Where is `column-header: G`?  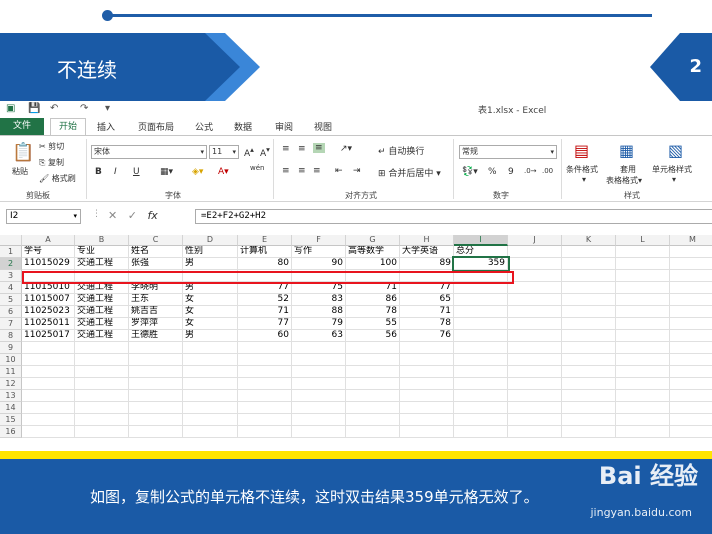
column-header: G is located at coordinates (373, 240).